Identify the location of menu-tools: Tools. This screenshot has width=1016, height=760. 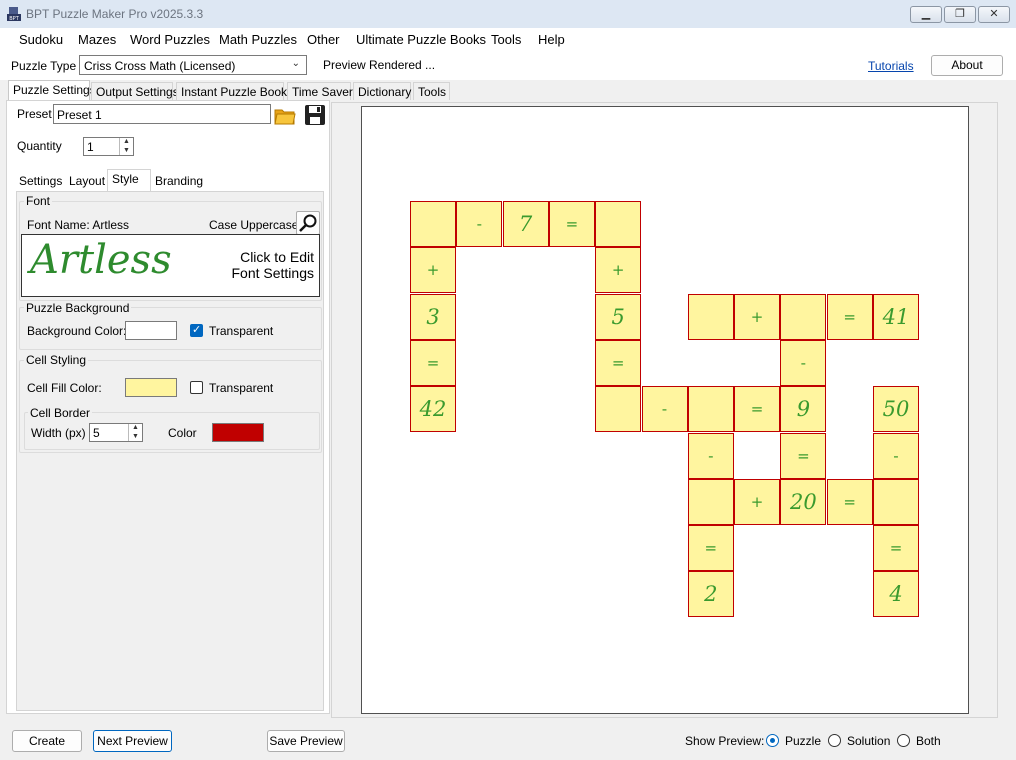
(506, 39).